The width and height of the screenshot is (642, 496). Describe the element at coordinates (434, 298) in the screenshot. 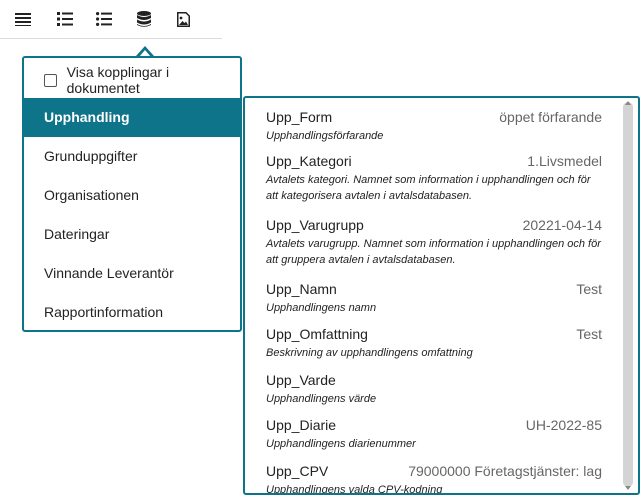

I see `field-item: Upp_Namn Test Upphandlingens namn` at that location.